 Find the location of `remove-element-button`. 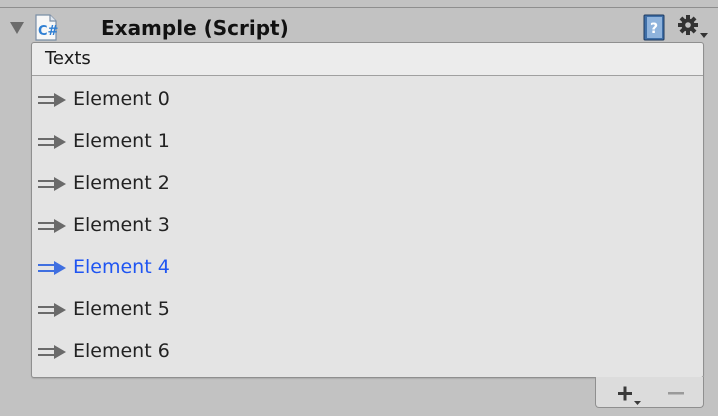

remove-element-button is located at coordinates (677, 394).